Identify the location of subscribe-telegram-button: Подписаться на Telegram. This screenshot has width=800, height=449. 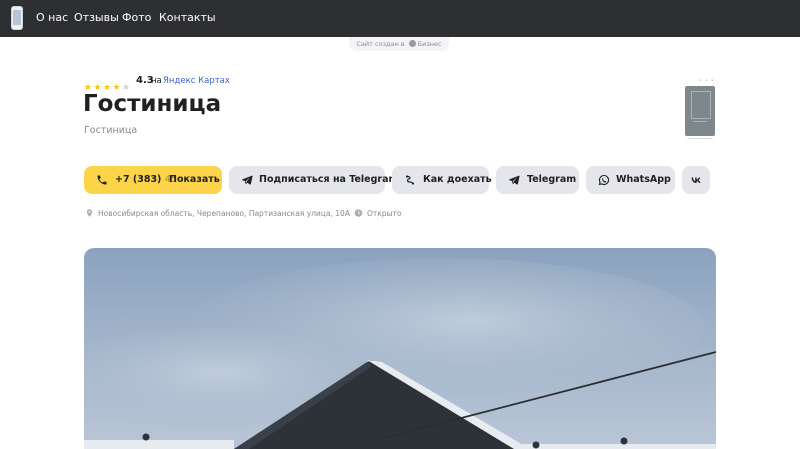
(313, 180).